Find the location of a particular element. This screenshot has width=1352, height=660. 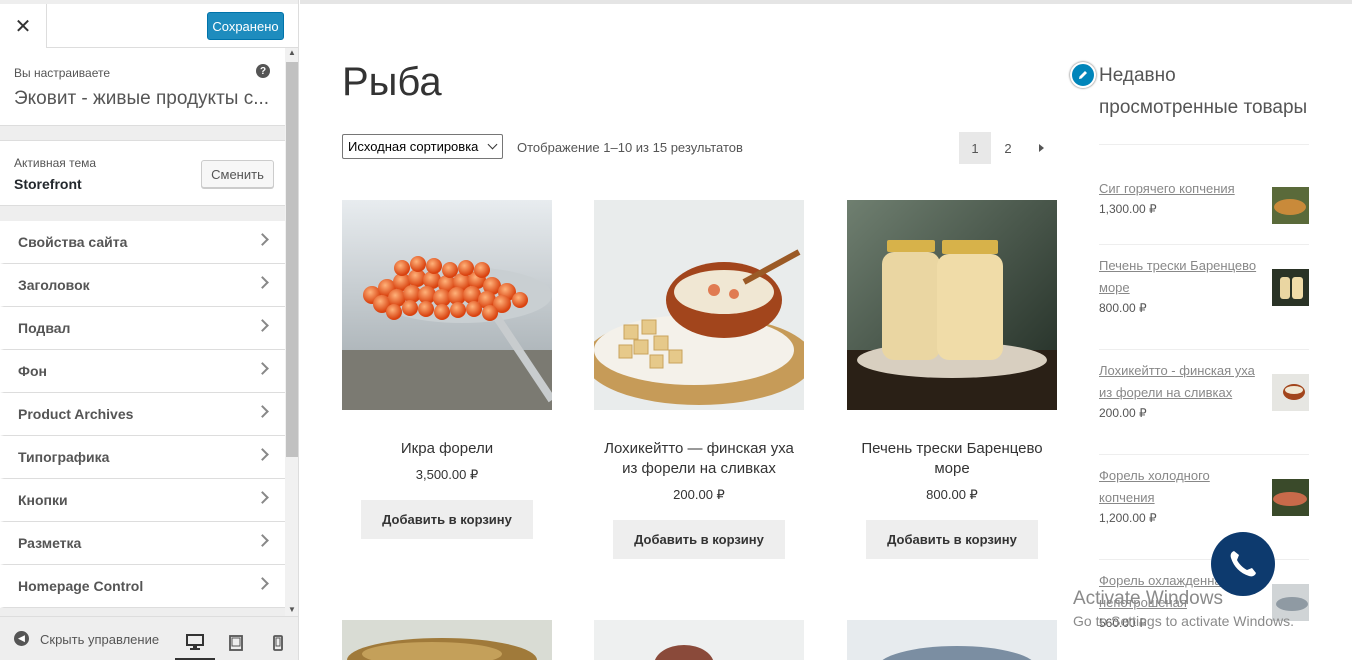

widget-divider is located at coordinates (1204, 144).